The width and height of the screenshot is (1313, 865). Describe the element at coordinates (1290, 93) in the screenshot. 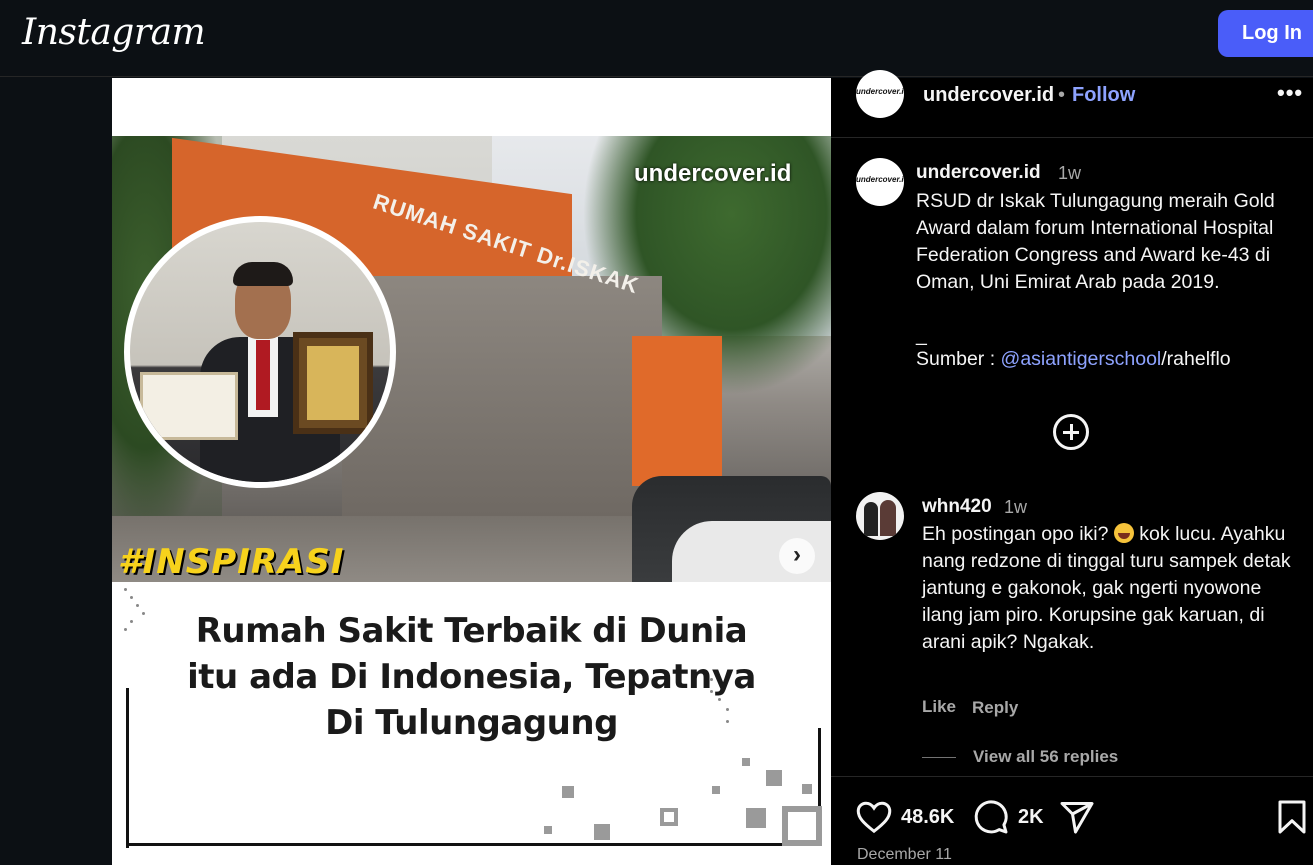

I see `more-options-icon: •••` at that location.